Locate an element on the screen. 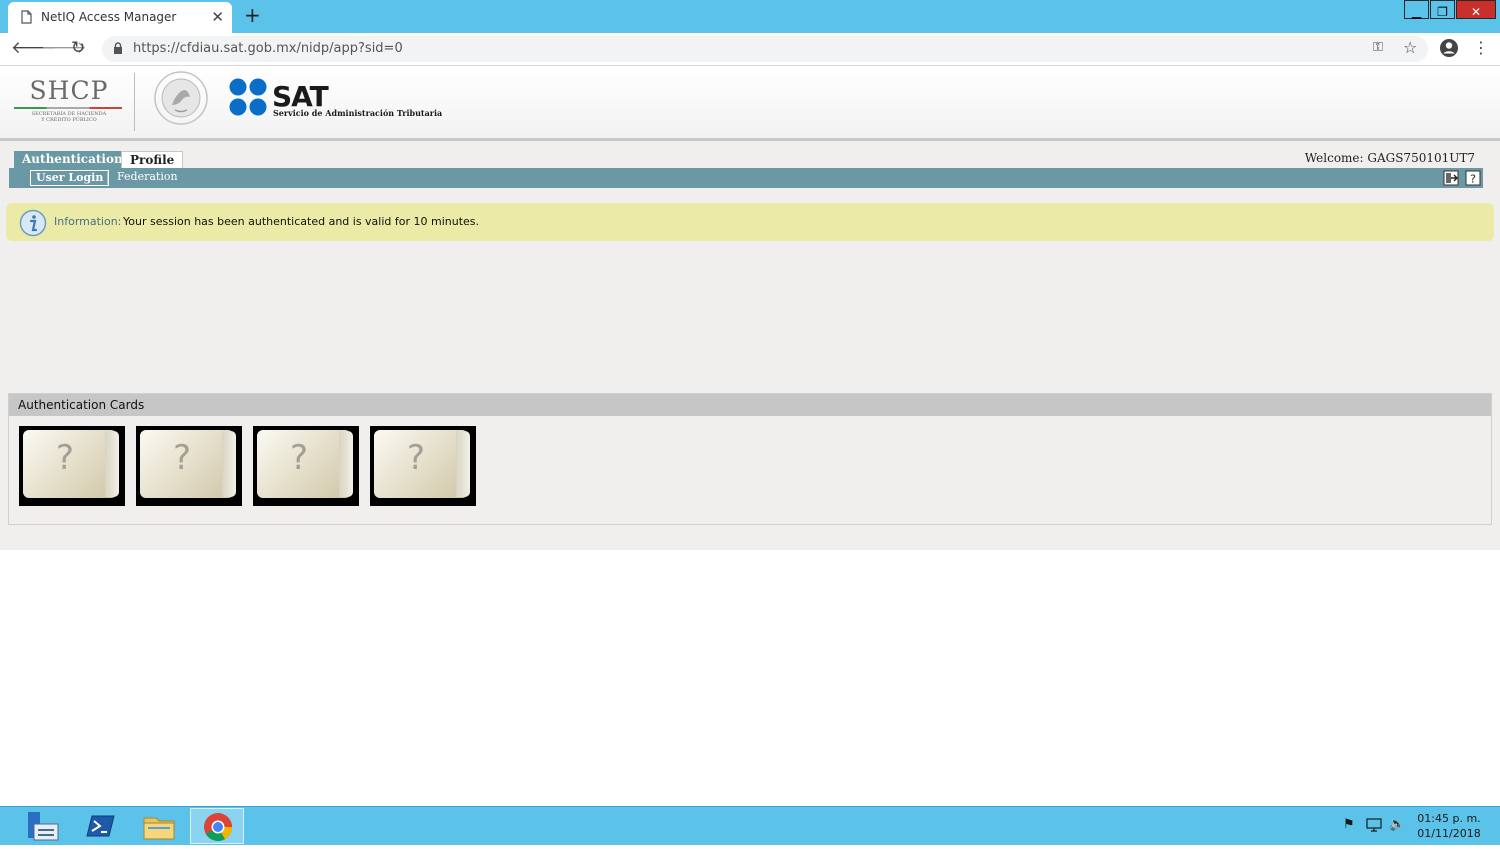 Image resolution: width=1500 pixels, height=849 pixels. sat-dots-icon is located at coordinates (248, 97).